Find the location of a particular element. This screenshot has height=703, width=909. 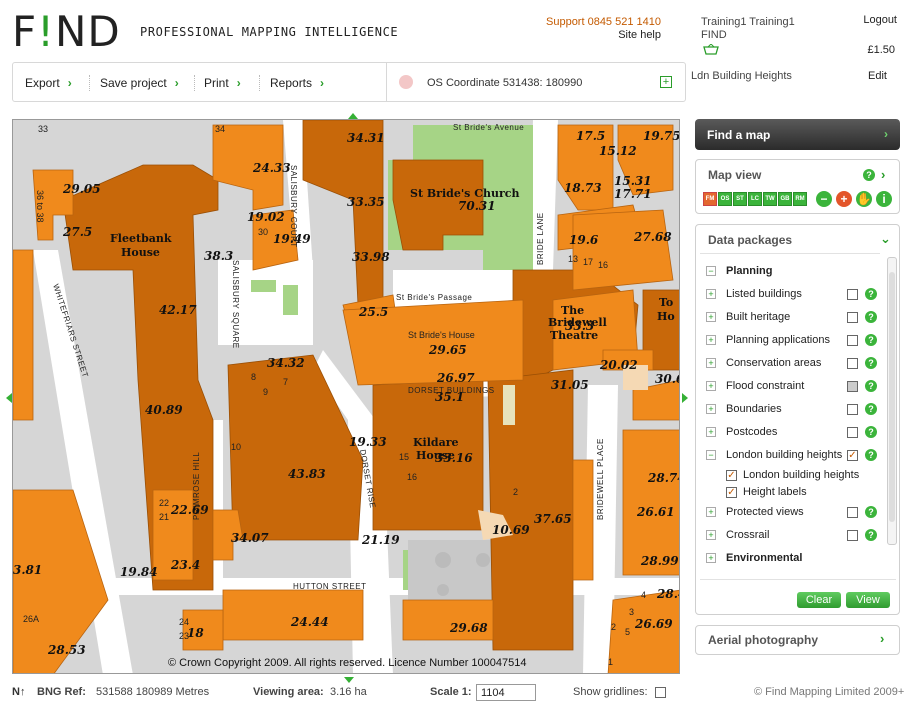

height-label: 21.19 is located at coordinates (380, 540).